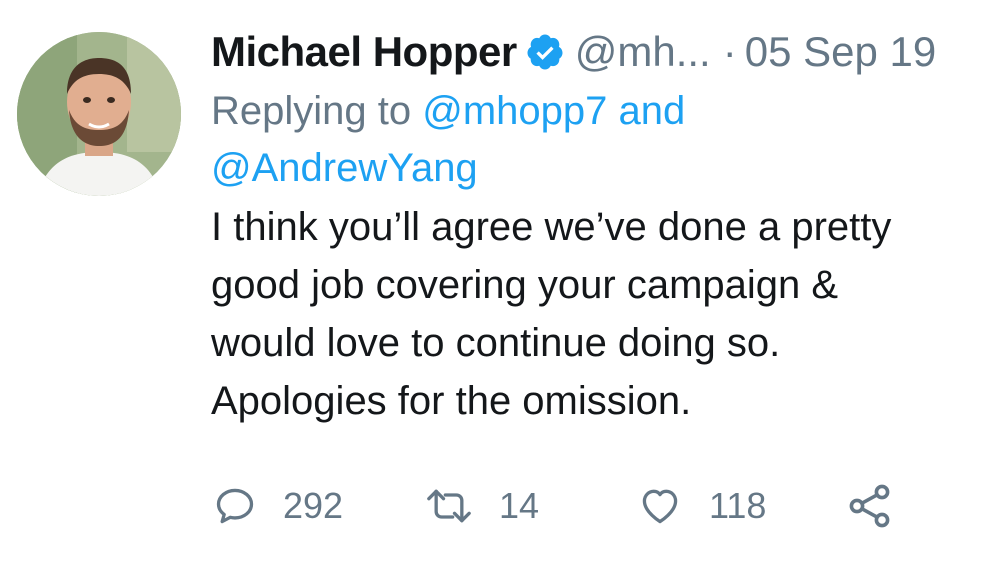 This screenshot has width=981, height=564. Describe the element at coordinates (235, 506) in the screenshot. I see `reply-icon` at that location.